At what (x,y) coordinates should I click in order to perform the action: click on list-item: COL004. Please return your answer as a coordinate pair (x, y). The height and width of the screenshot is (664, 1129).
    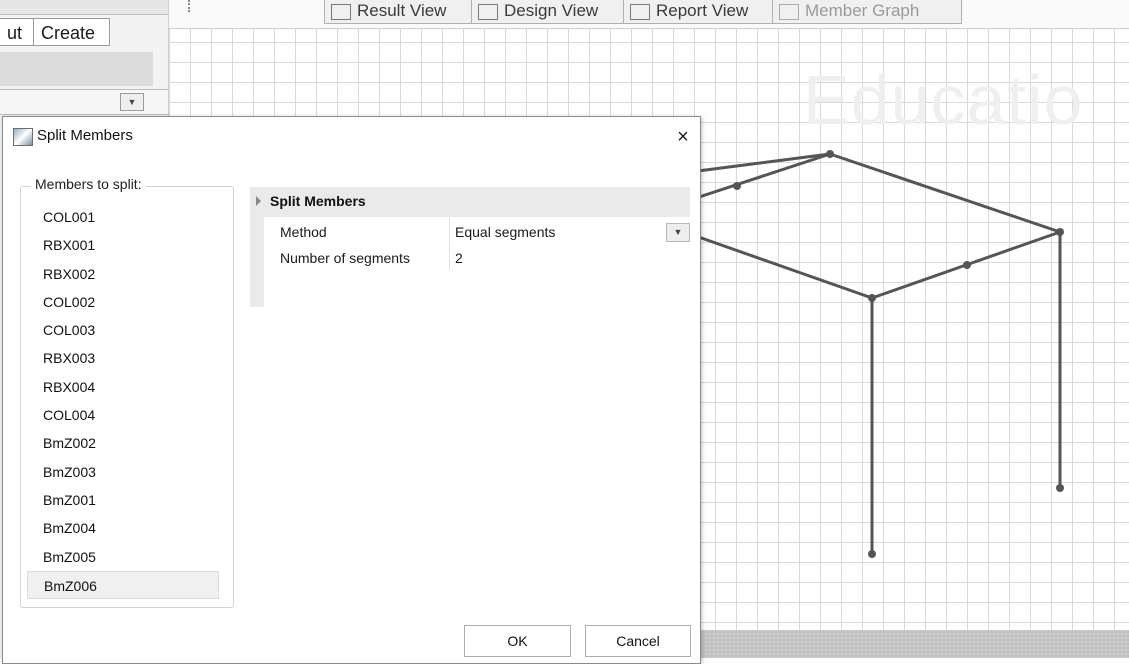
    Looking at the image, I should click on (123, 415).